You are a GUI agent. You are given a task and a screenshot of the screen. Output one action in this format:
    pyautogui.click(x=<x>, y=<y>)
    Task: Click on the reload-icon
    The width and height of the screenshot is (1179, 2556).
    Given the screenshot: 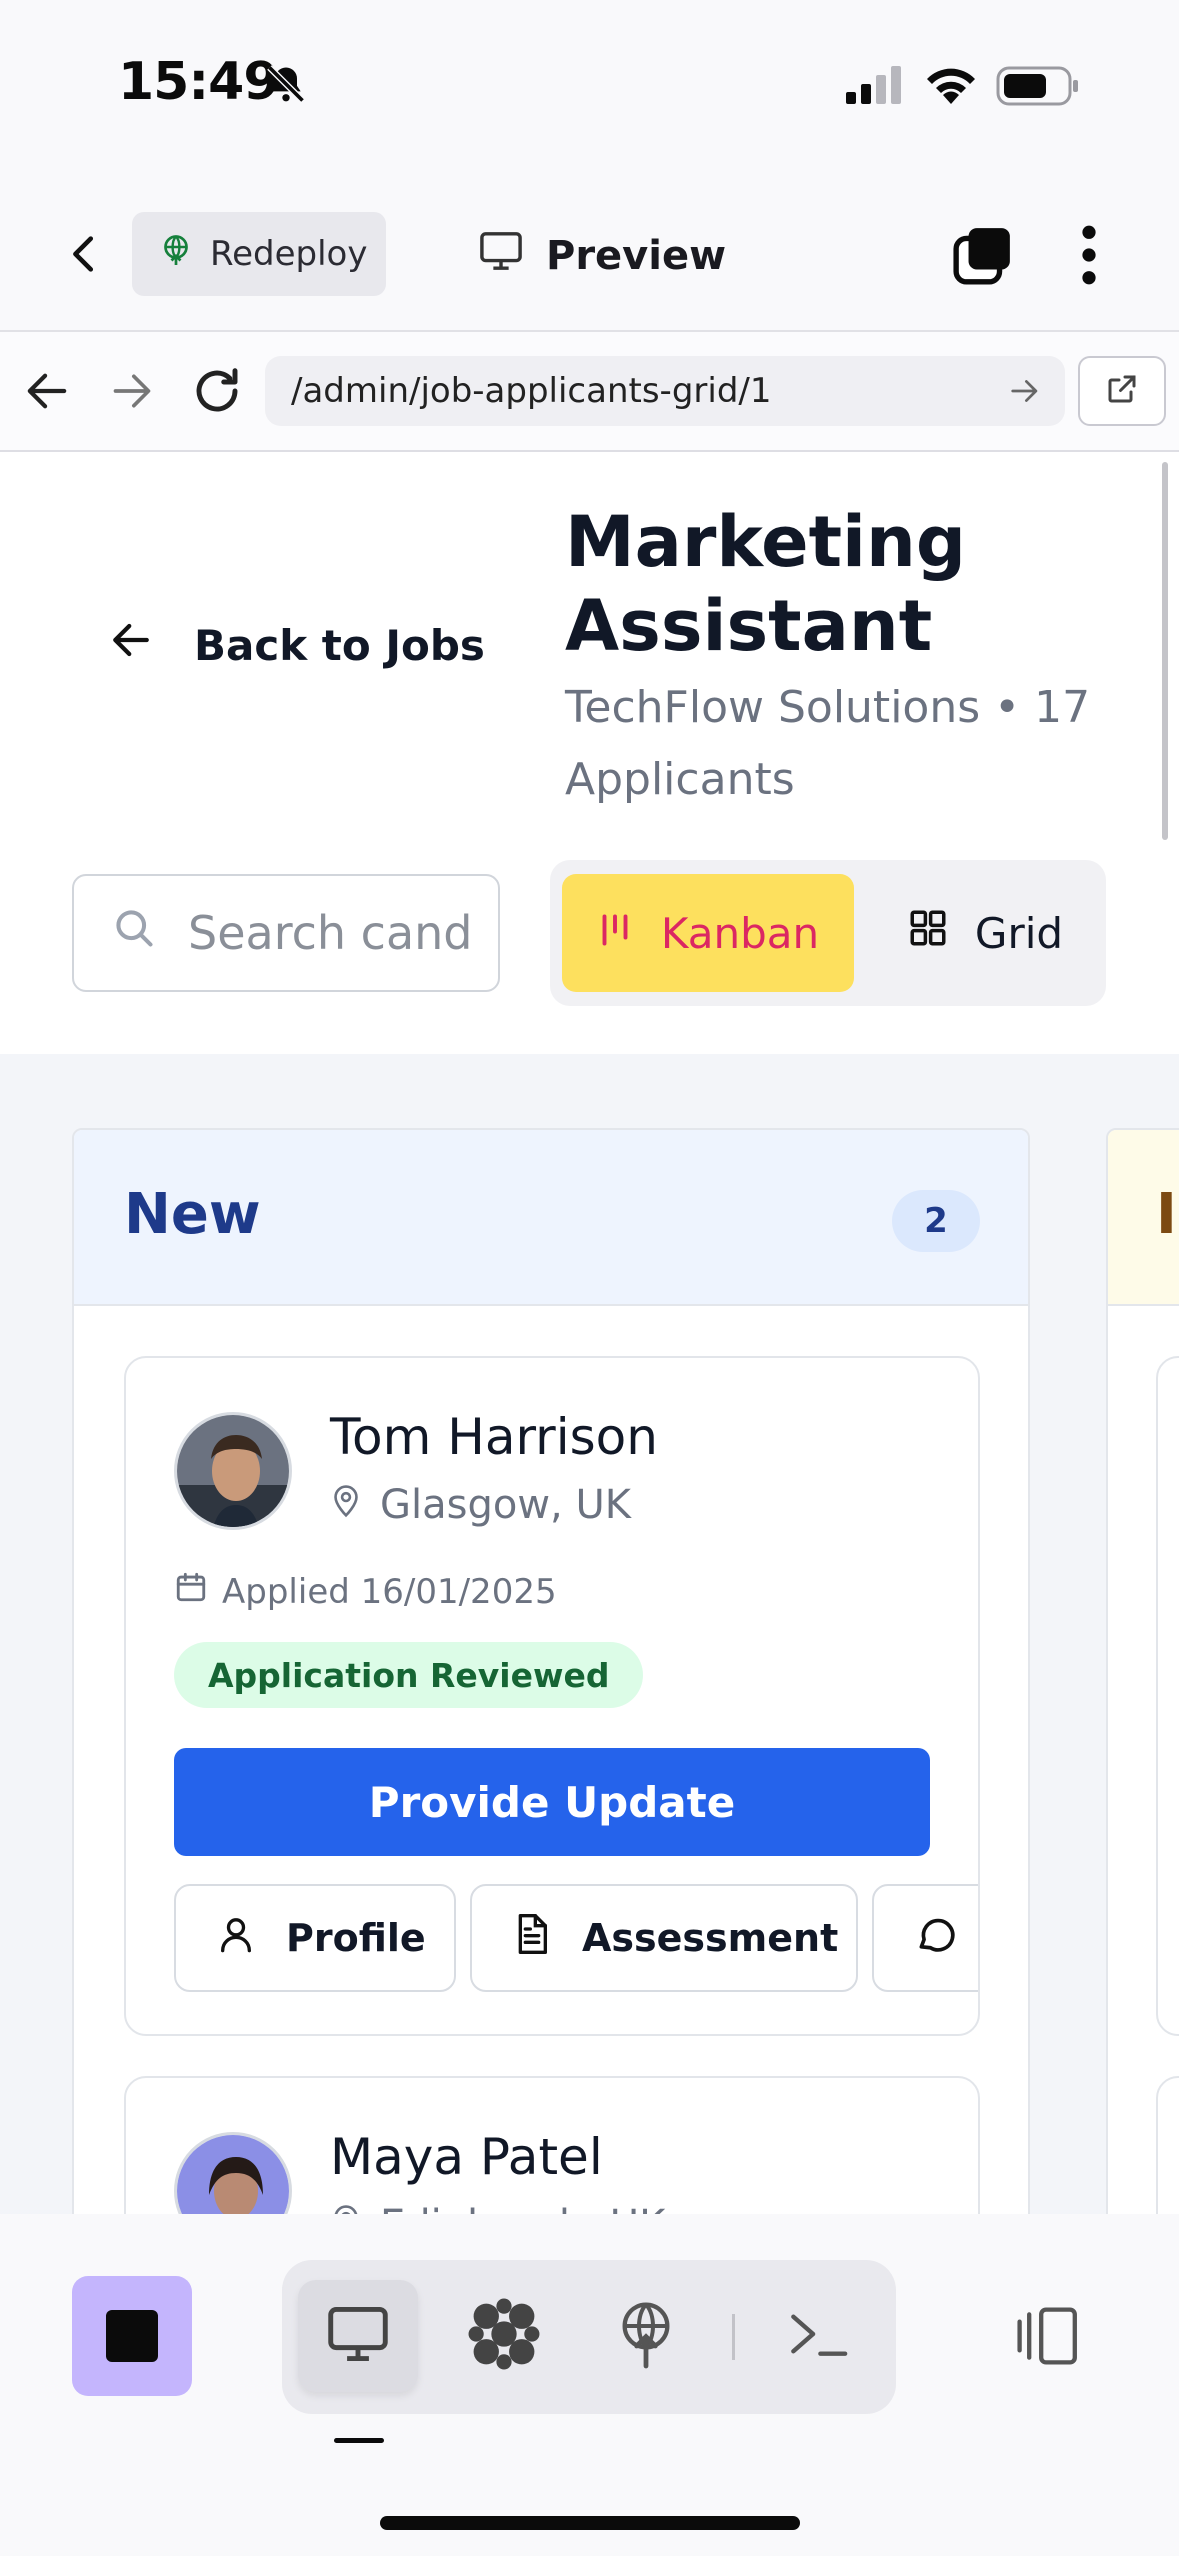 What is the action you would take?
    pyautogui.click(x=217, y=393)
    